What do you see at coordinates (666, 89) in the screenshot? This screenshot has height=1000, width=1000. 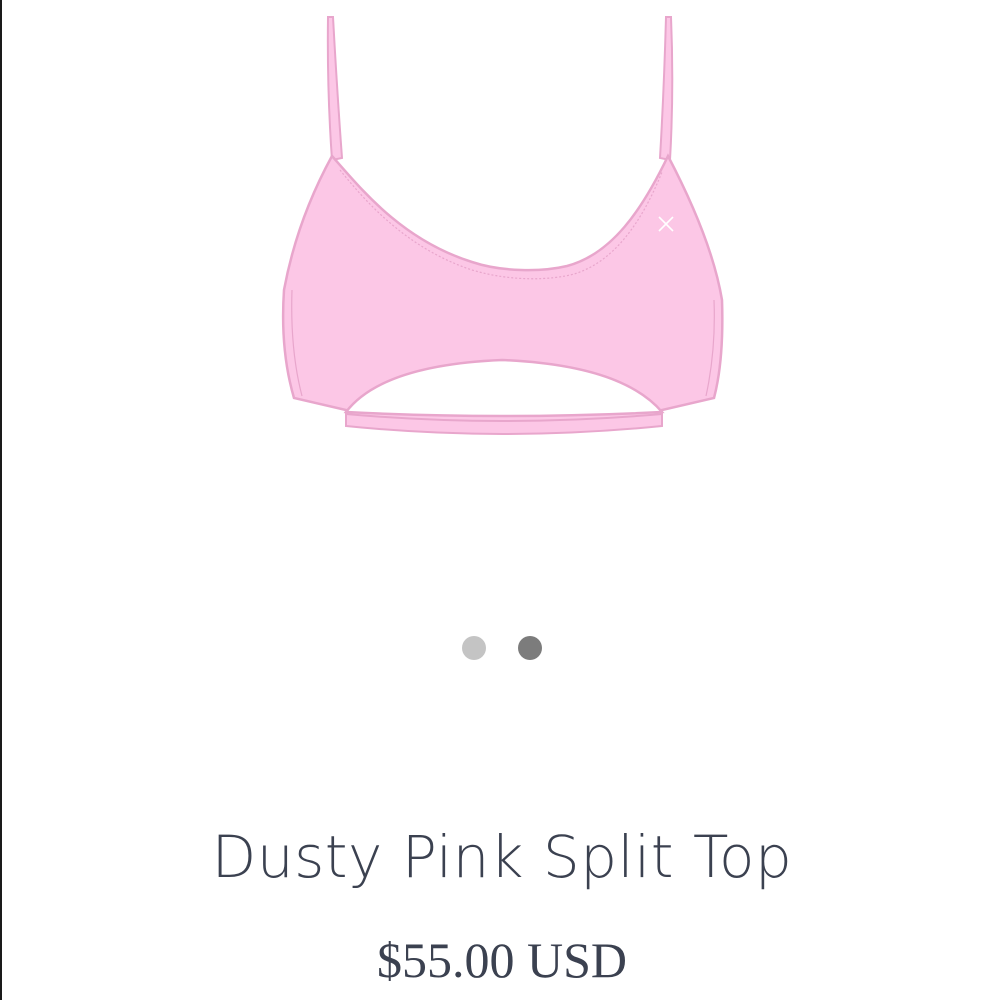 I see `right-strap` at bounding box center [666, 89].